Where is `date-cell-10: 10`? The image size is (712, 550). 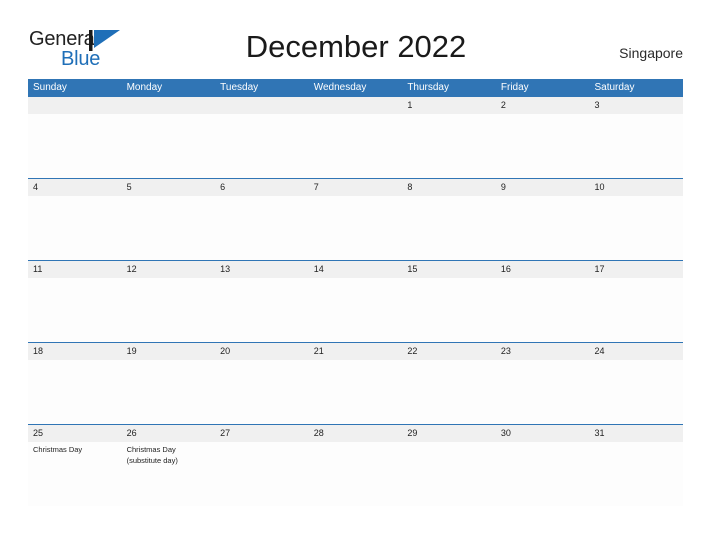
date-cell-10: 10 is located at coordinates (636, 187).